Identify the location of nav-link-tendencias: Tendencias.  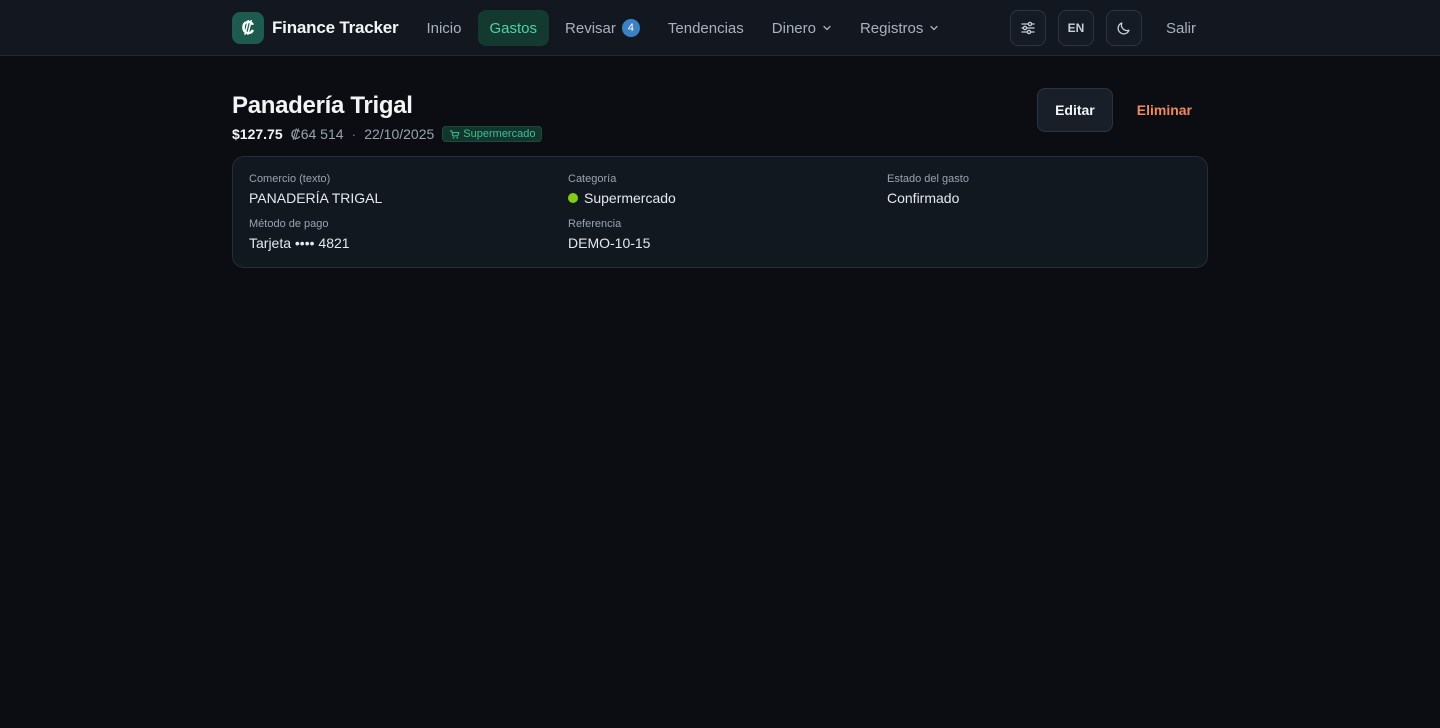
(706, 28).